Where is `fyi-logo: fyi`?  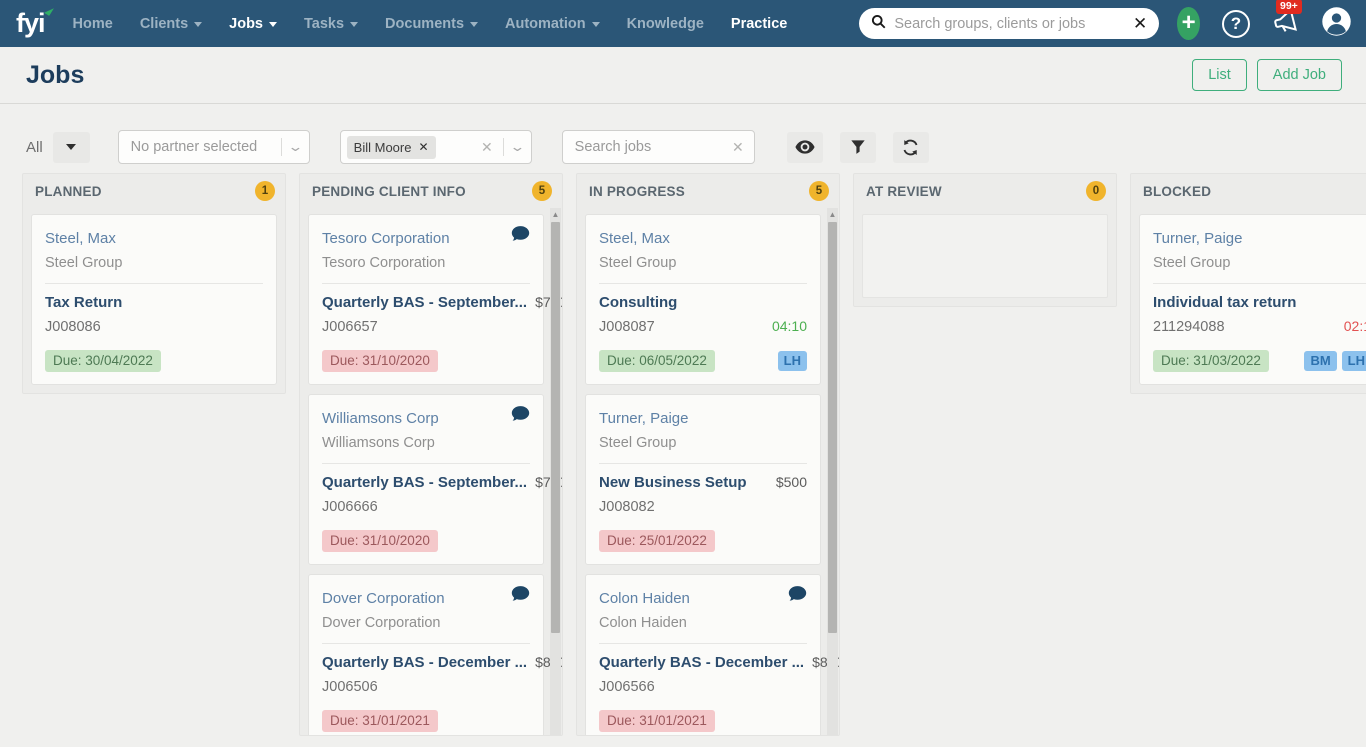 fyi-logo: fyi is located at coordinates (30, 23).